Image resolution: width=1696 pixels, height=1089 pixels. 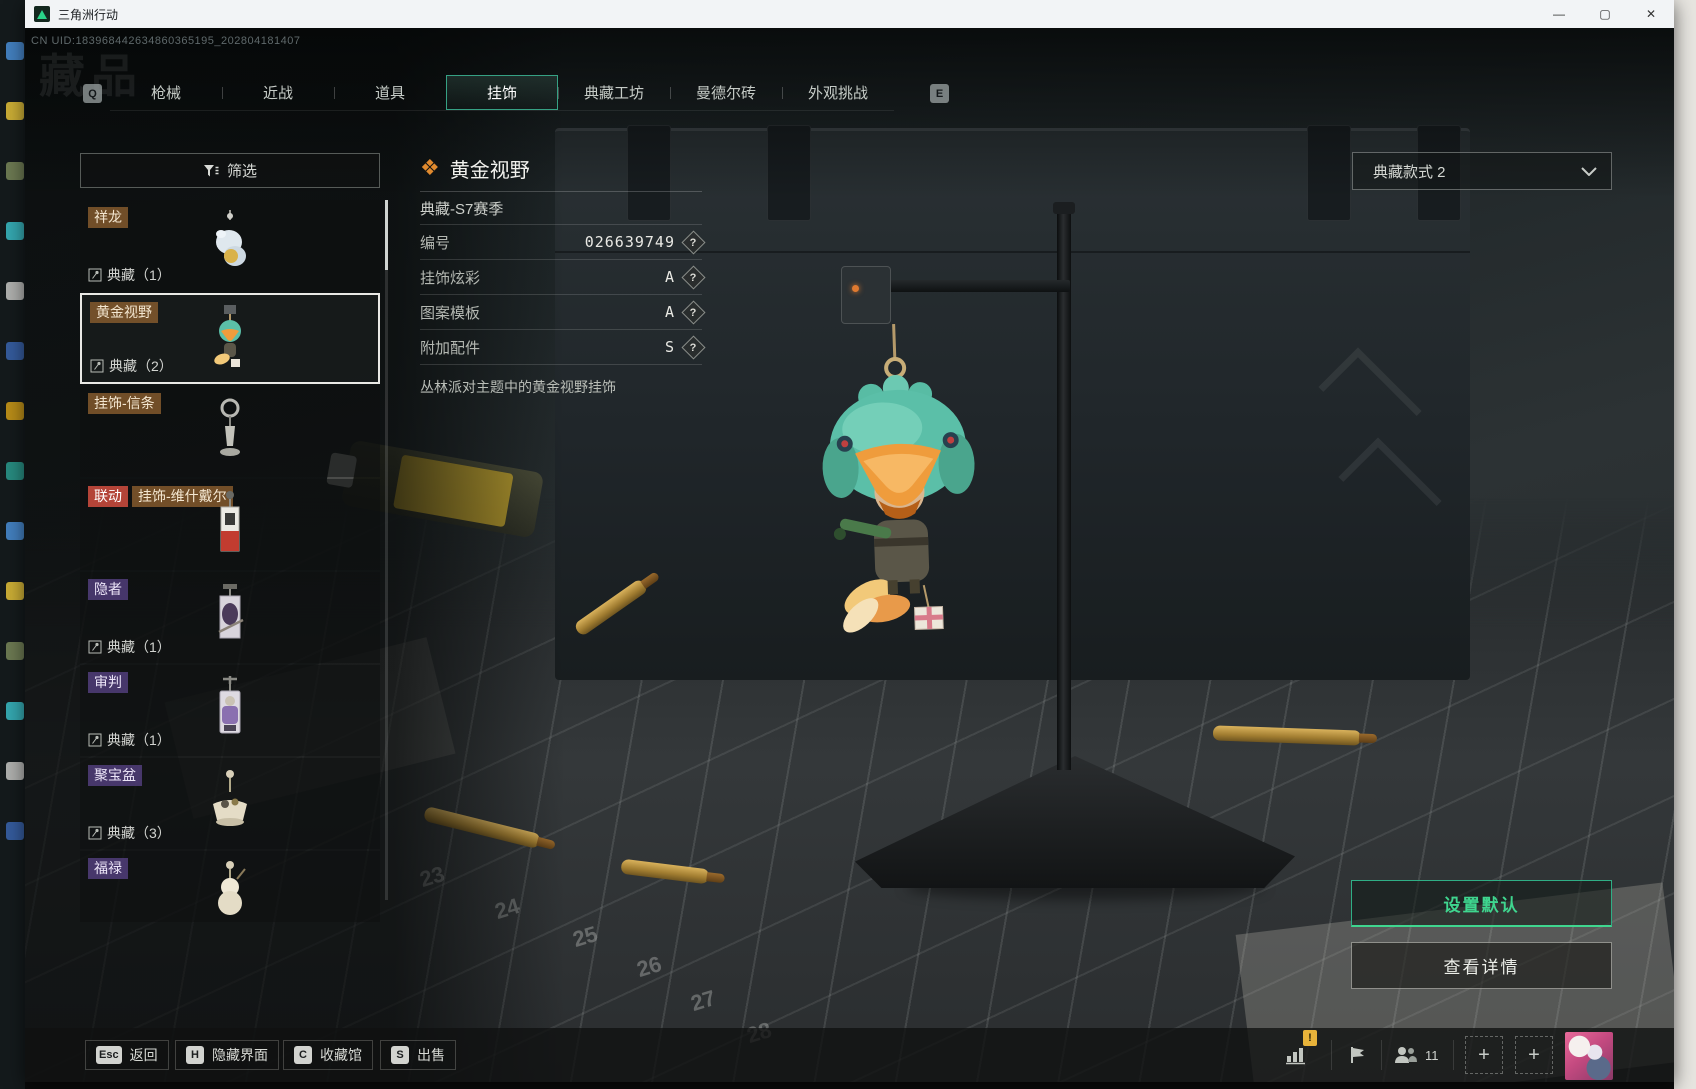 What do you see at coordinates (108, 868) in the screenshot?
I see `item-tag: 福禄` at bounding box center [108, 868].